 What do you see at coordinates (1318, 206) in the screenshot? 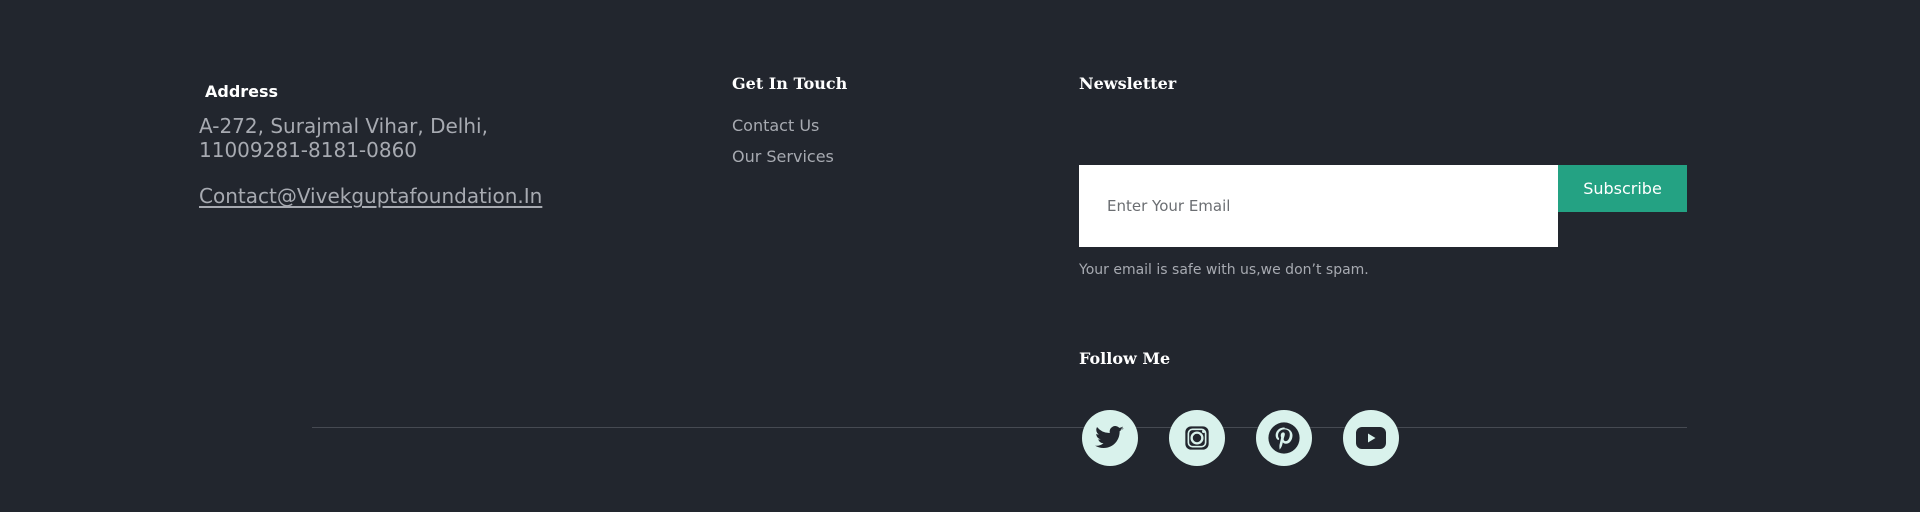
I see `email-input` at bounding box center [1318, 206].